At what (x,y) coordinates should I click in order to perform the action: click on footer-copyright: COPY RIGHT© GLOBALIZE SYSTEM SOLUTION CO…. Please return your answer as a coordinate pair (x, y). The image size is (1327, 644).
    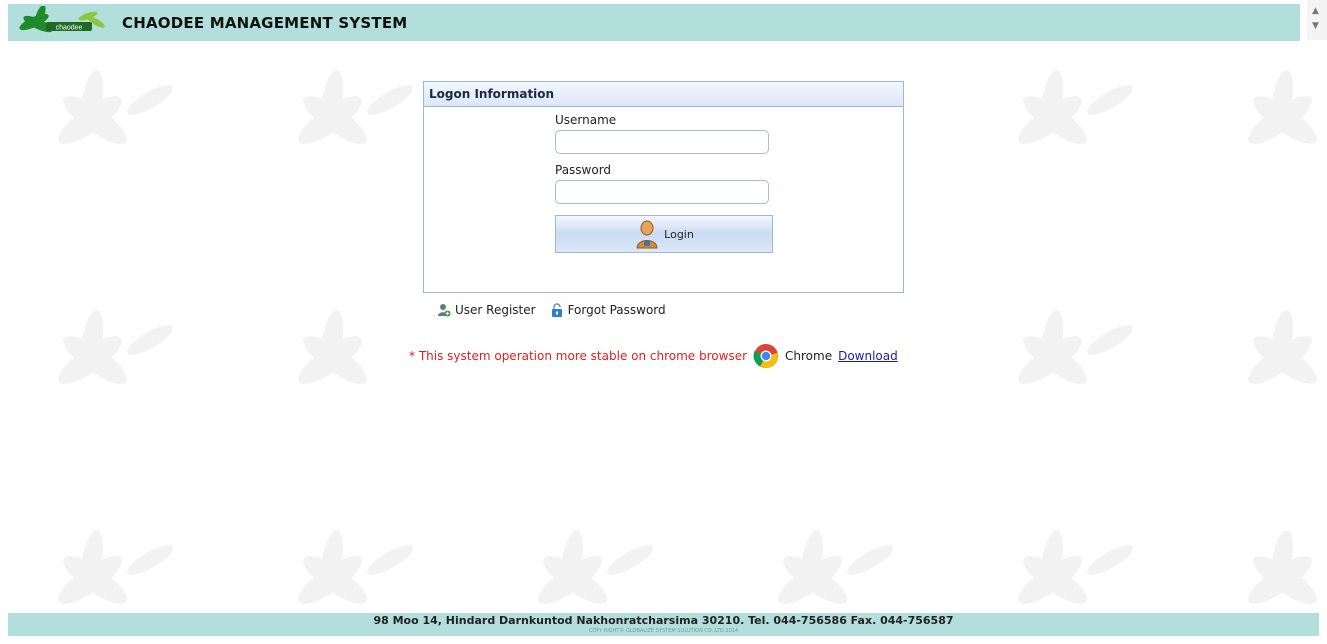
    Looking at the image, I should click on (663, 631).